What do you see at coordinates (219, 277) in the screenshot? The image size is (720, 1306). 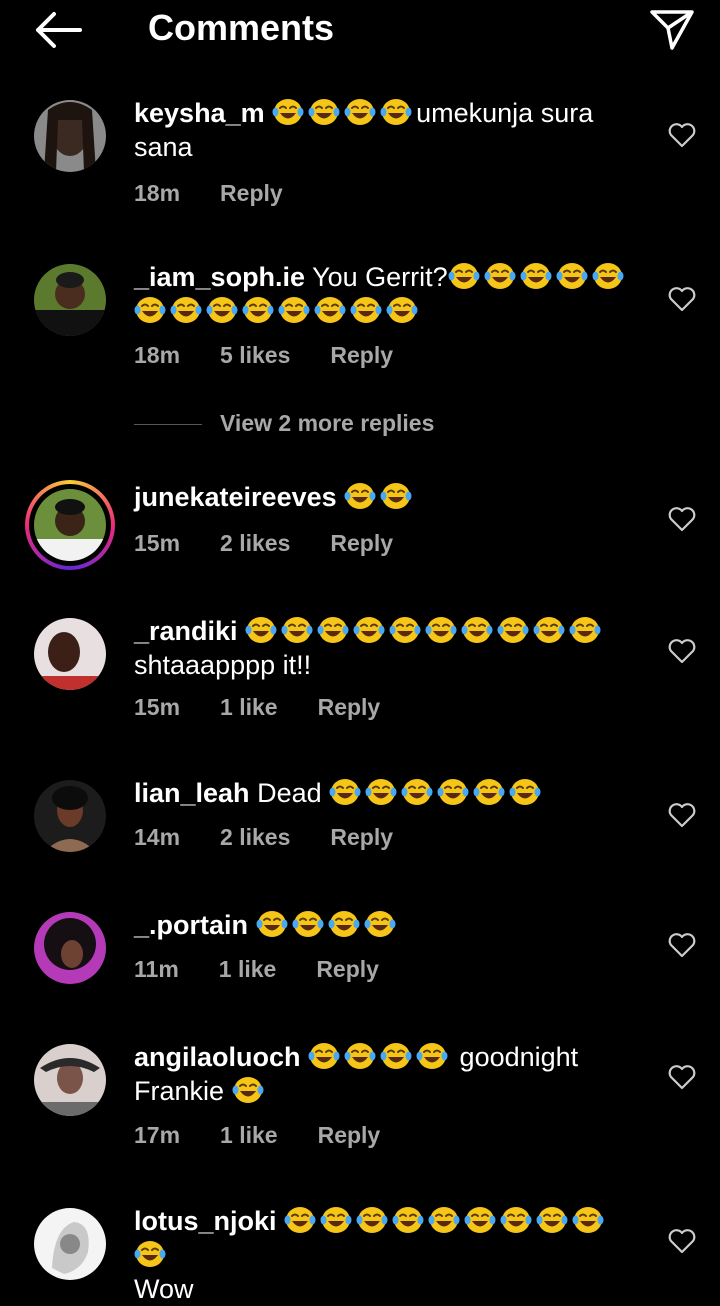 I see `comment-username: _iam_soph.ie` at bounding box center [219, 277].